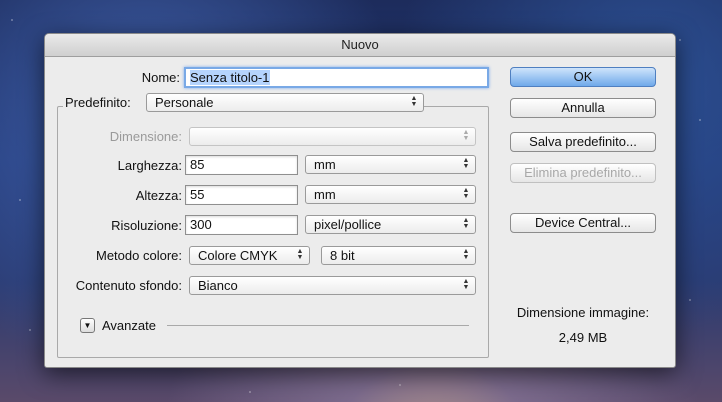  What do you see at coordinates (241, 165) in the screenshot?
I see `width-input: 85` at bounding box center [241, 165].